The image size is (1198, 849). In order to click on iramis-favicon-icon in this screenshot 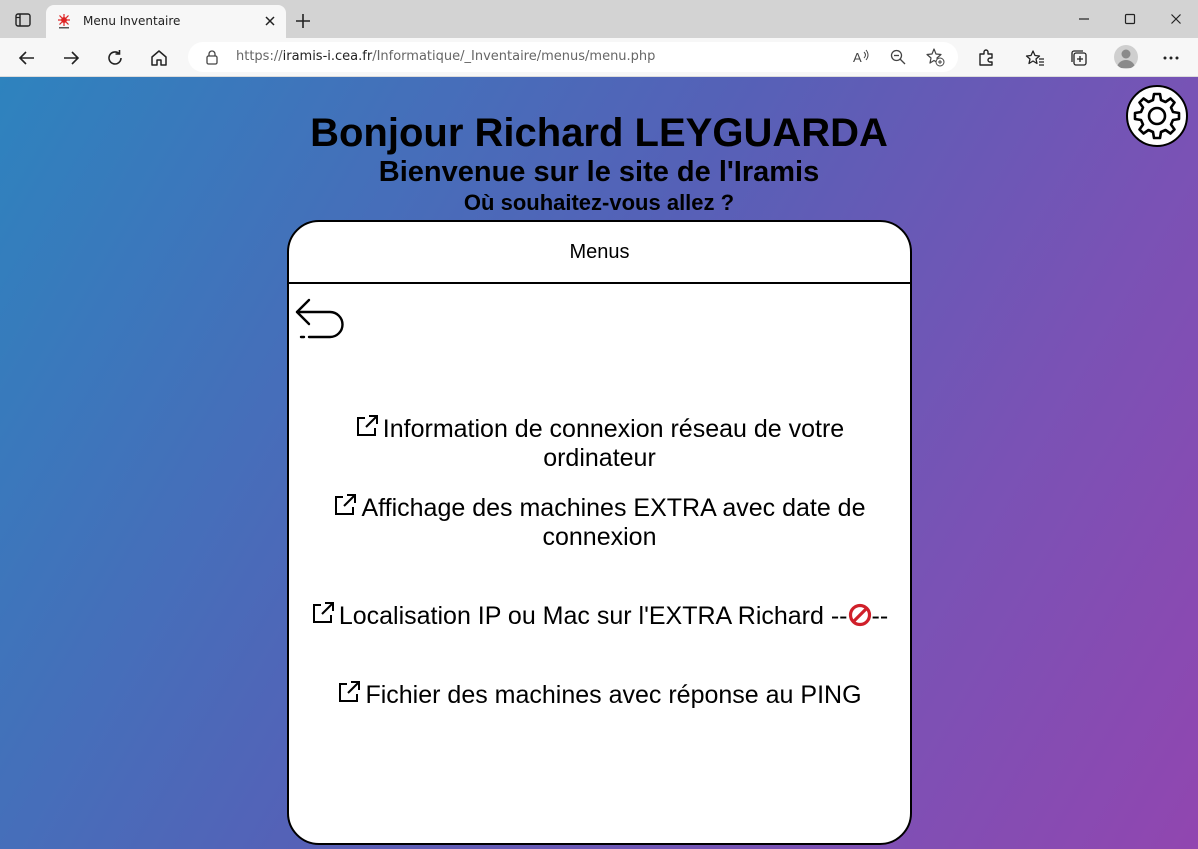, I will do `click(64, 21)`.